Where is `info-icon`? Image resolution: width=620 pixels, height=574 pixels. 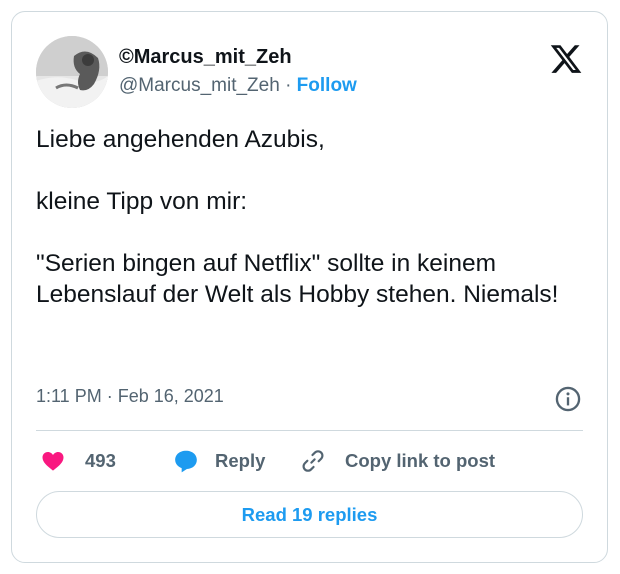
info-icon is located at coordinates (568, 399).